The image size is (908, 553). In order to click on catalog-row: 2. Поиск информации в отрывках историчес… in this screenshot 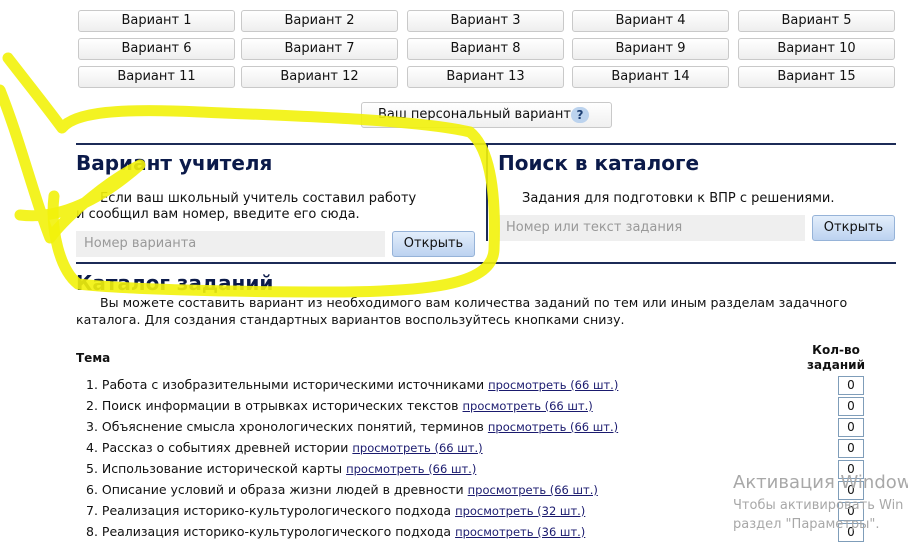, I will do `click(339, 406)`.